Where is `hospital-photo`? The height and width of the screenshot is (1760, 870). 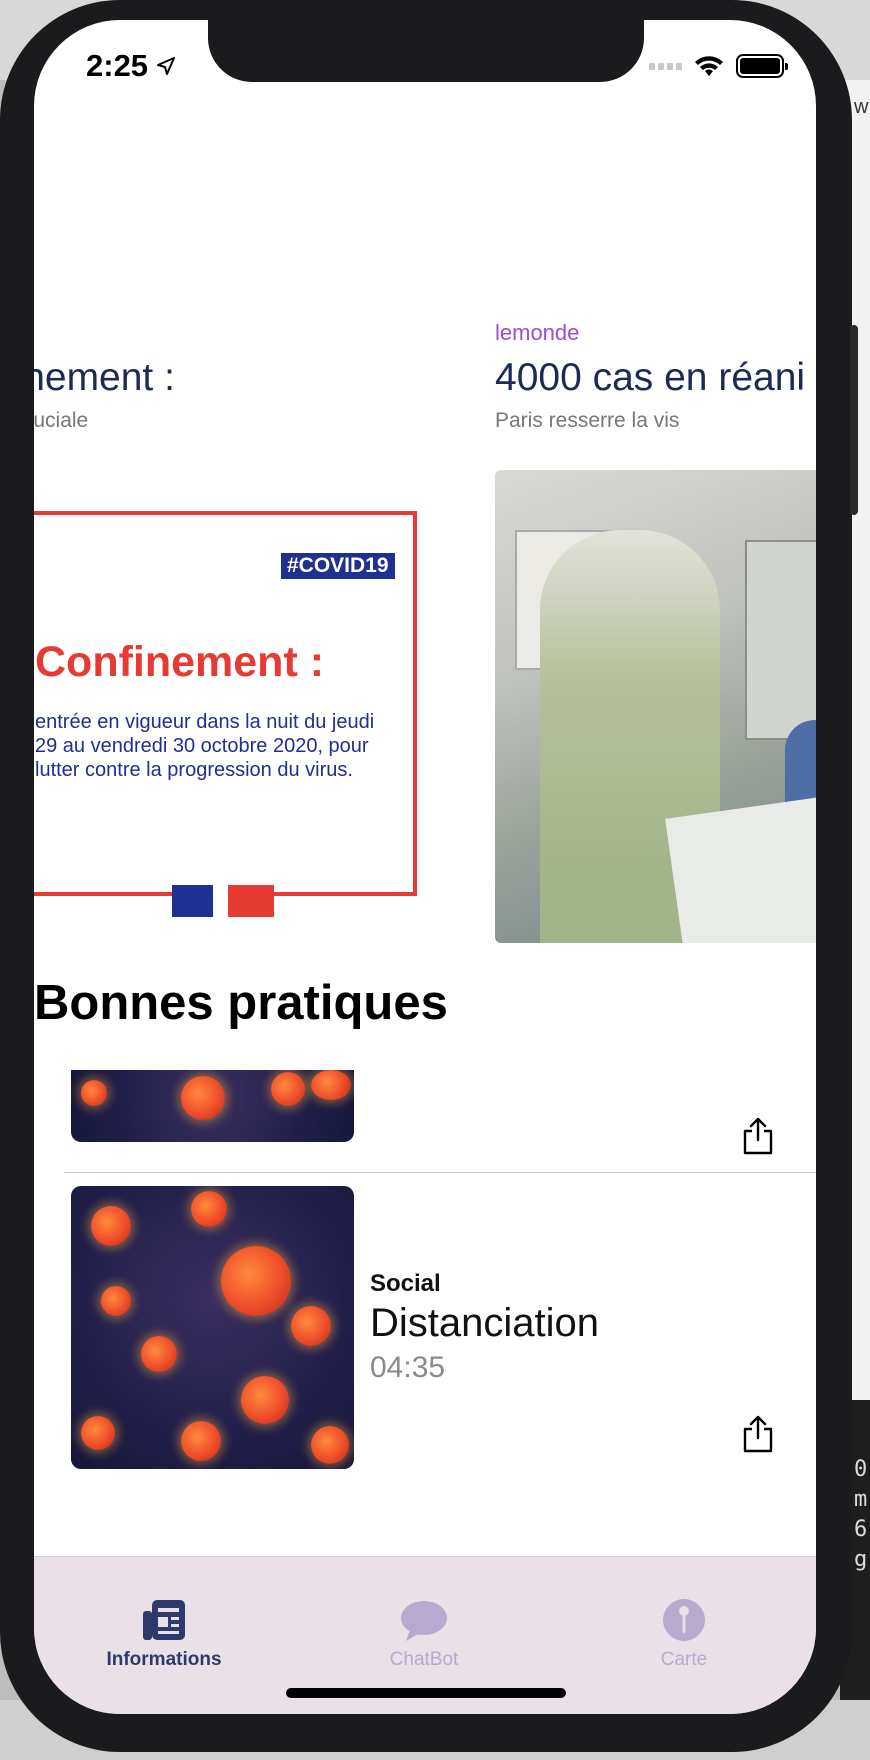
hospital-photo is located at coordinates (655, 706).